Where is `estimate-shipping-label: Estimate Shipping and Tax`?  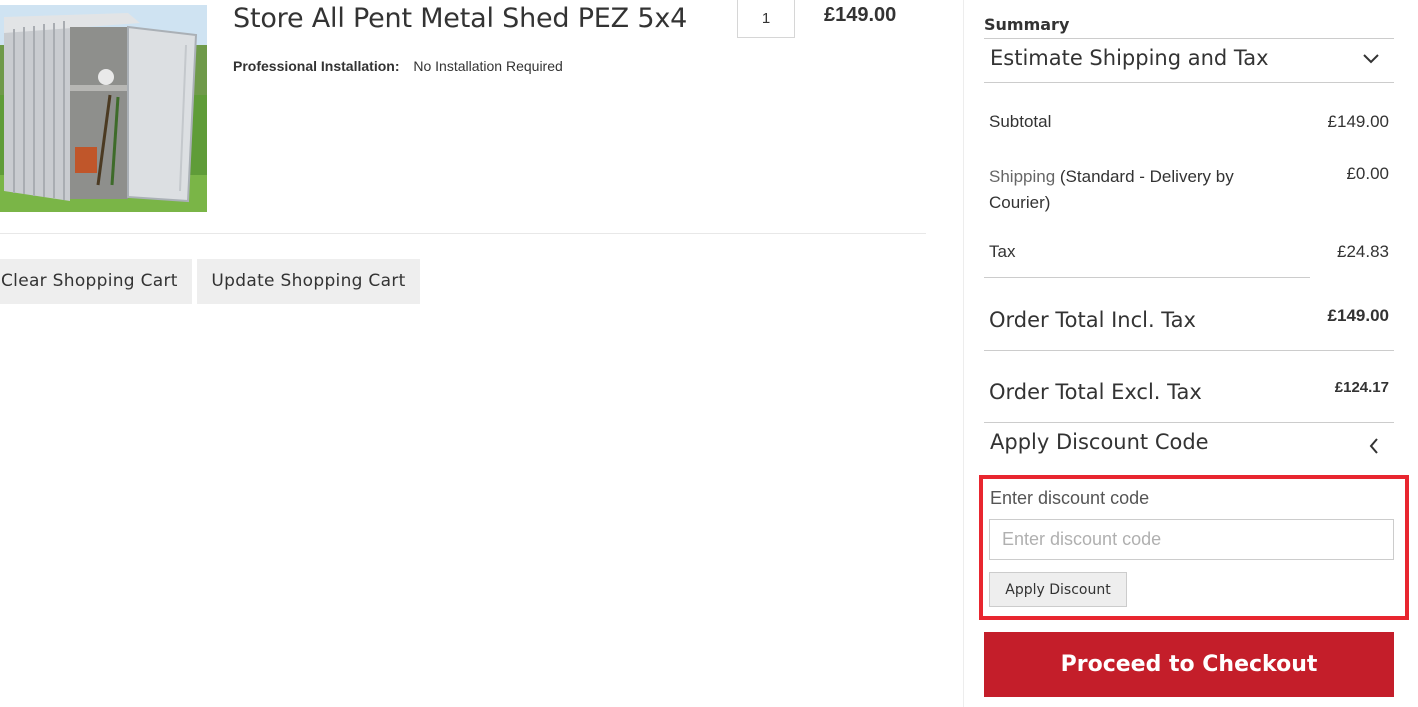
estimate-shipping-label: Estimate Shipping and Tax is located at coordinates (1129, 58).